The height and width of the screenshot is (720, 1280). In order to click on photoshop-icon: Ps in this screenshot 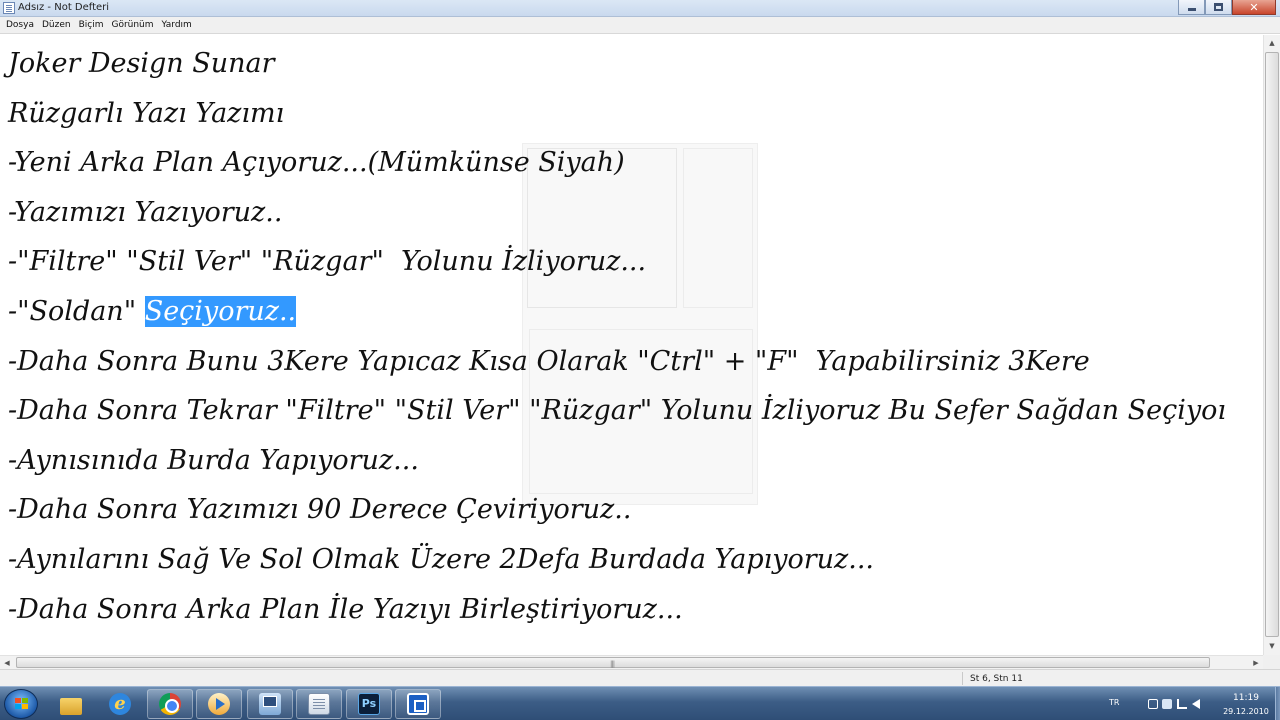, I will do `click(369, 704)`.